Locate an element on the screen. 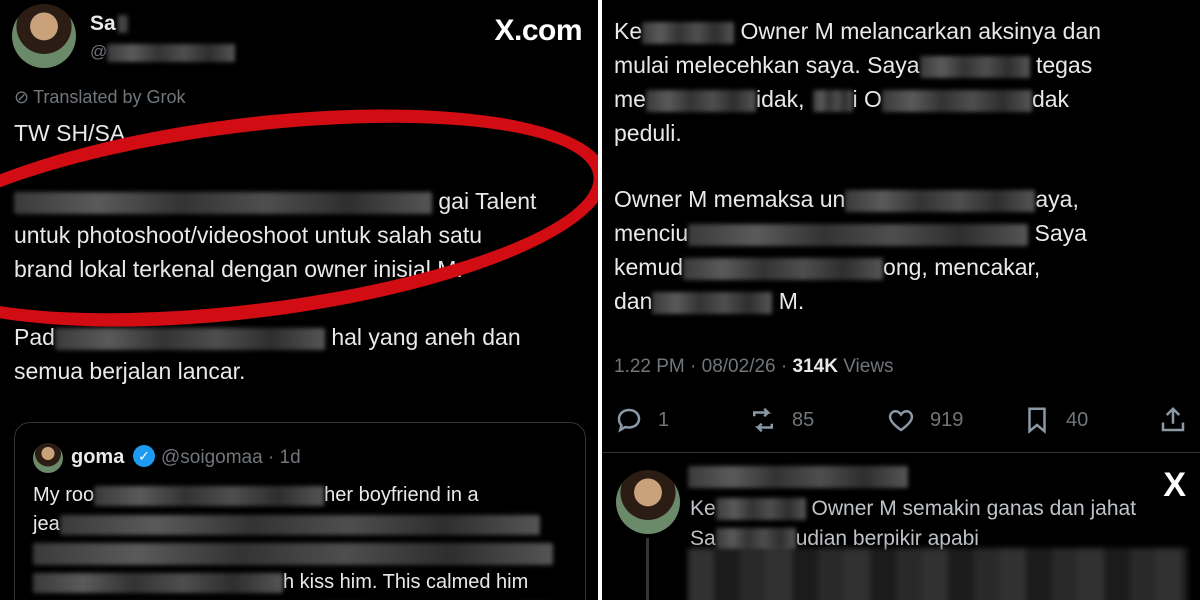  reply-author-name-blurred is located at coordinates (798, 477).